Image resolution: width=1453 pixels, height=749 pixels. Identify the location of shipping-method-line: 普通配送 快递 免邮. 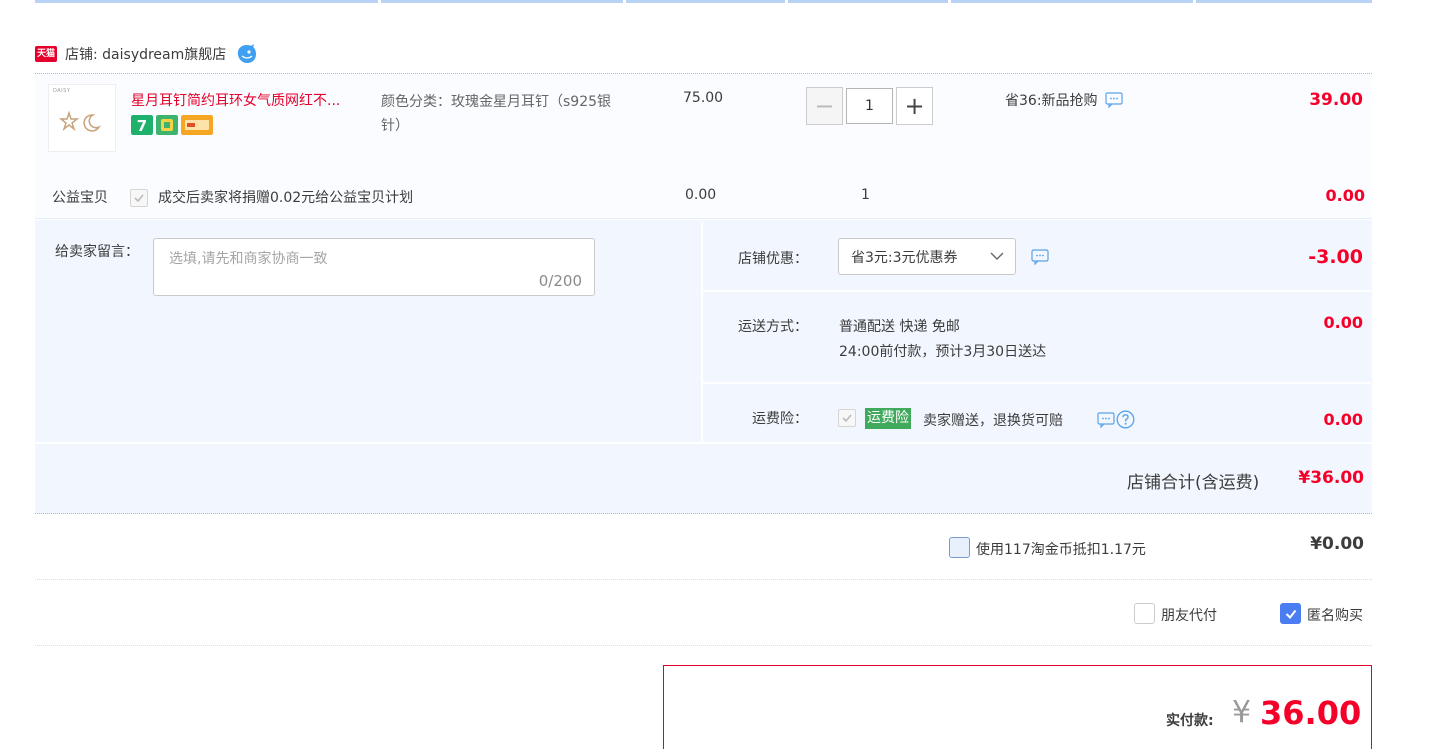
(899, 327).